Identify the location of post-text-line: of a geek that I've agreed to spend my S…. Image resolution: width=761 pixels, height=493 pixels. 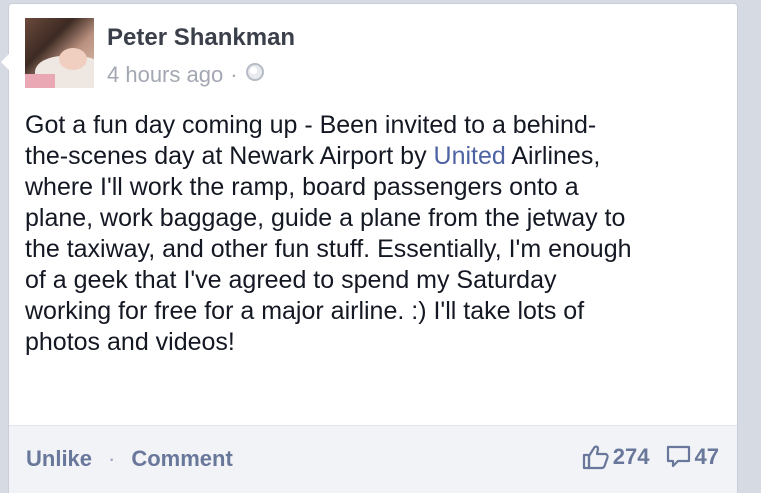
(291, 280).